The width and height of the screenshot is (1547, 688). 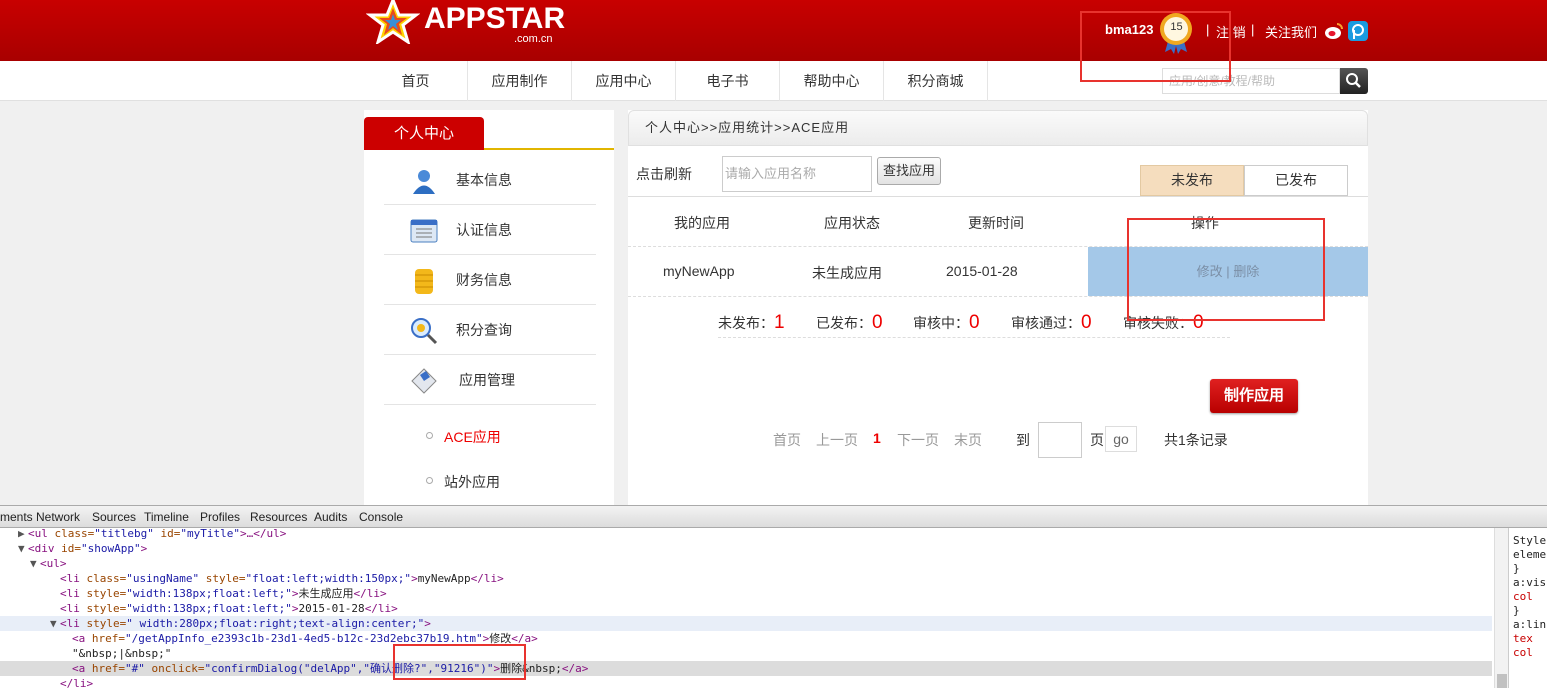 What do you see at coordinates (444, 578) in the screenshot?
I see `code-token: myNewApp` at bounding box center [444, 578].